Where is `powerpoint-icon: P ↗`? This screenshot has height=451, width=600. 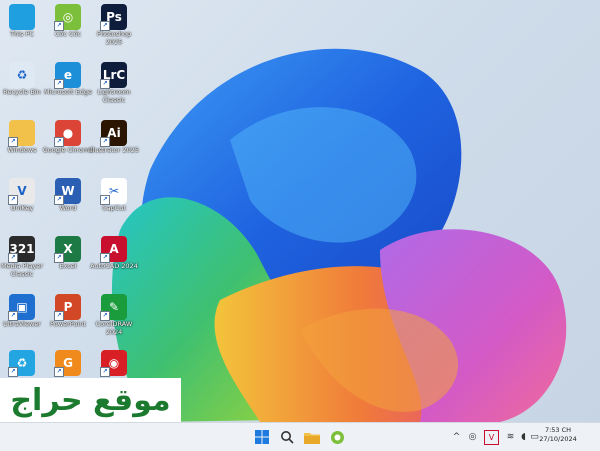
powerpoint-icon: P ↗ is located at coordinates (67, 307).